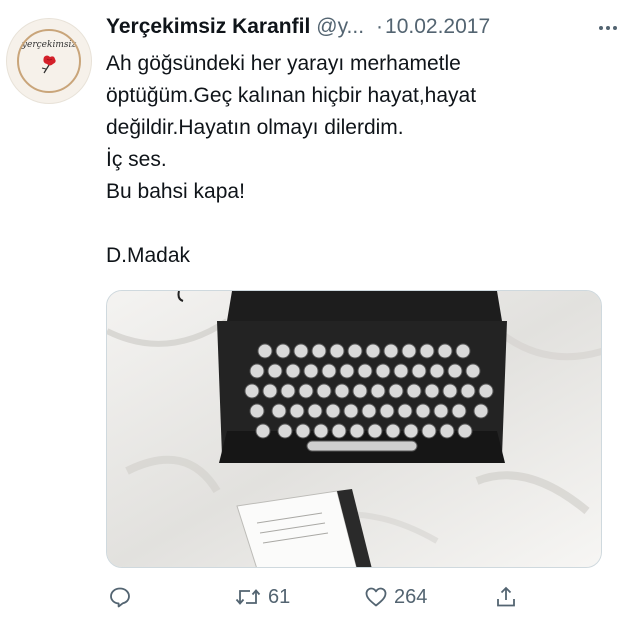 This screenshot has width=632, height=630. I want to click on tweet-header: Yerçekimsiz Karanfil @y... · 10.02.2017, so click(363, 27).